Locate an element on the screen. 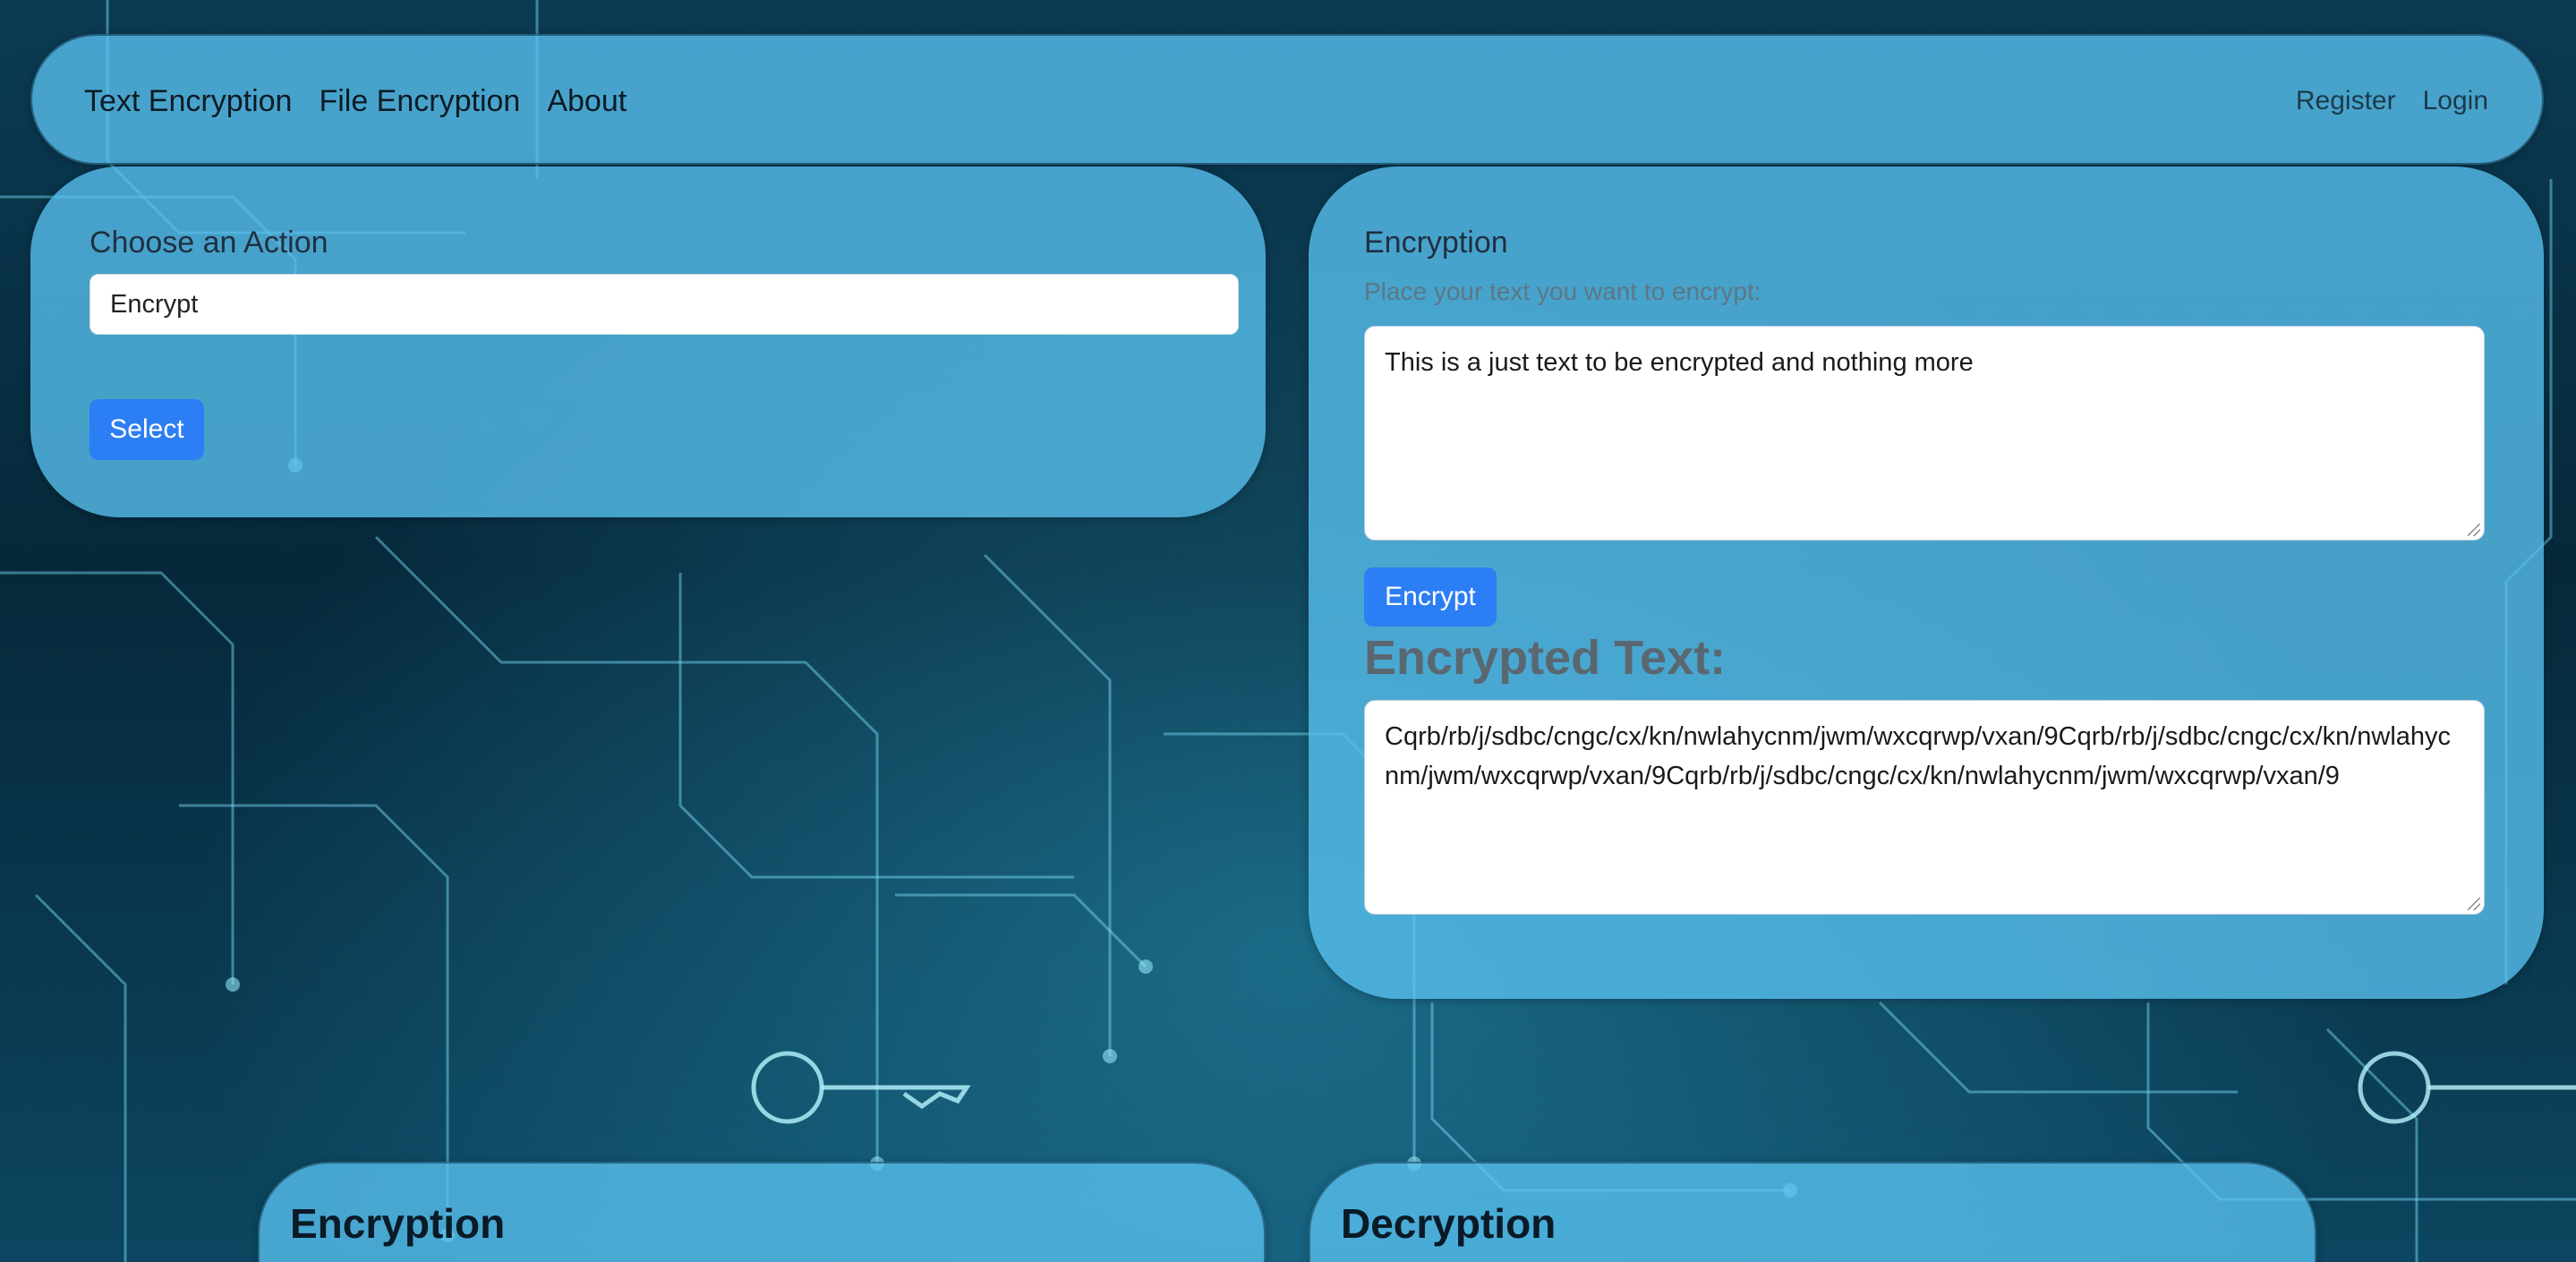  nav-left-group: Text Encryption File Encryption About is located at coordinates (355, 101).